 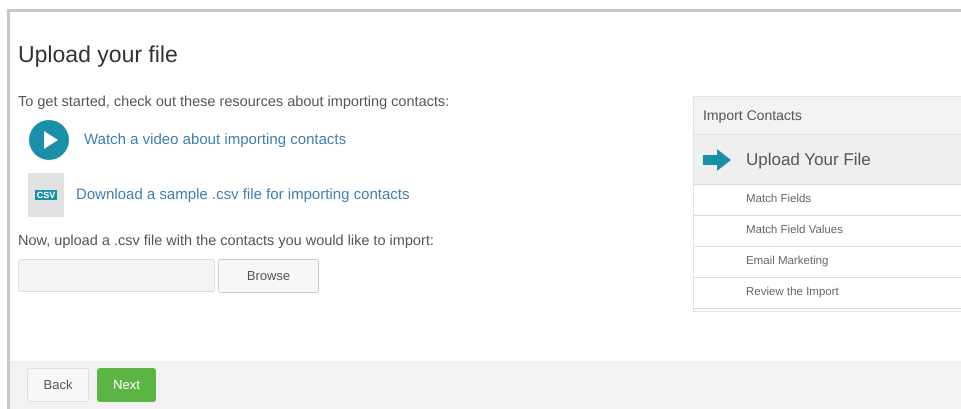 What do you see at coordinates (98, 54) in the screenshot?
I see `page-title: Upload your file` at bounding box center [98, 54].